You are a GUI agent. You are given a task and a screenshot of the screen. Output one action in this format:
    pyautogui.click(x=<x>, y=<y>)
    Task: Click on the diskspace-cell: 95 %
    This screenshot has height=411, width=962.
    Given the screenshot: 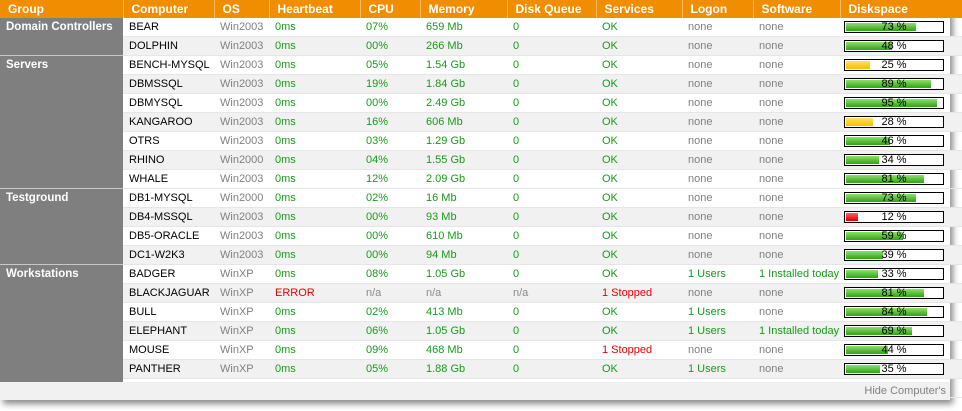 What is the action you would take?
    pyautogui.click(x=901, y=103)
    